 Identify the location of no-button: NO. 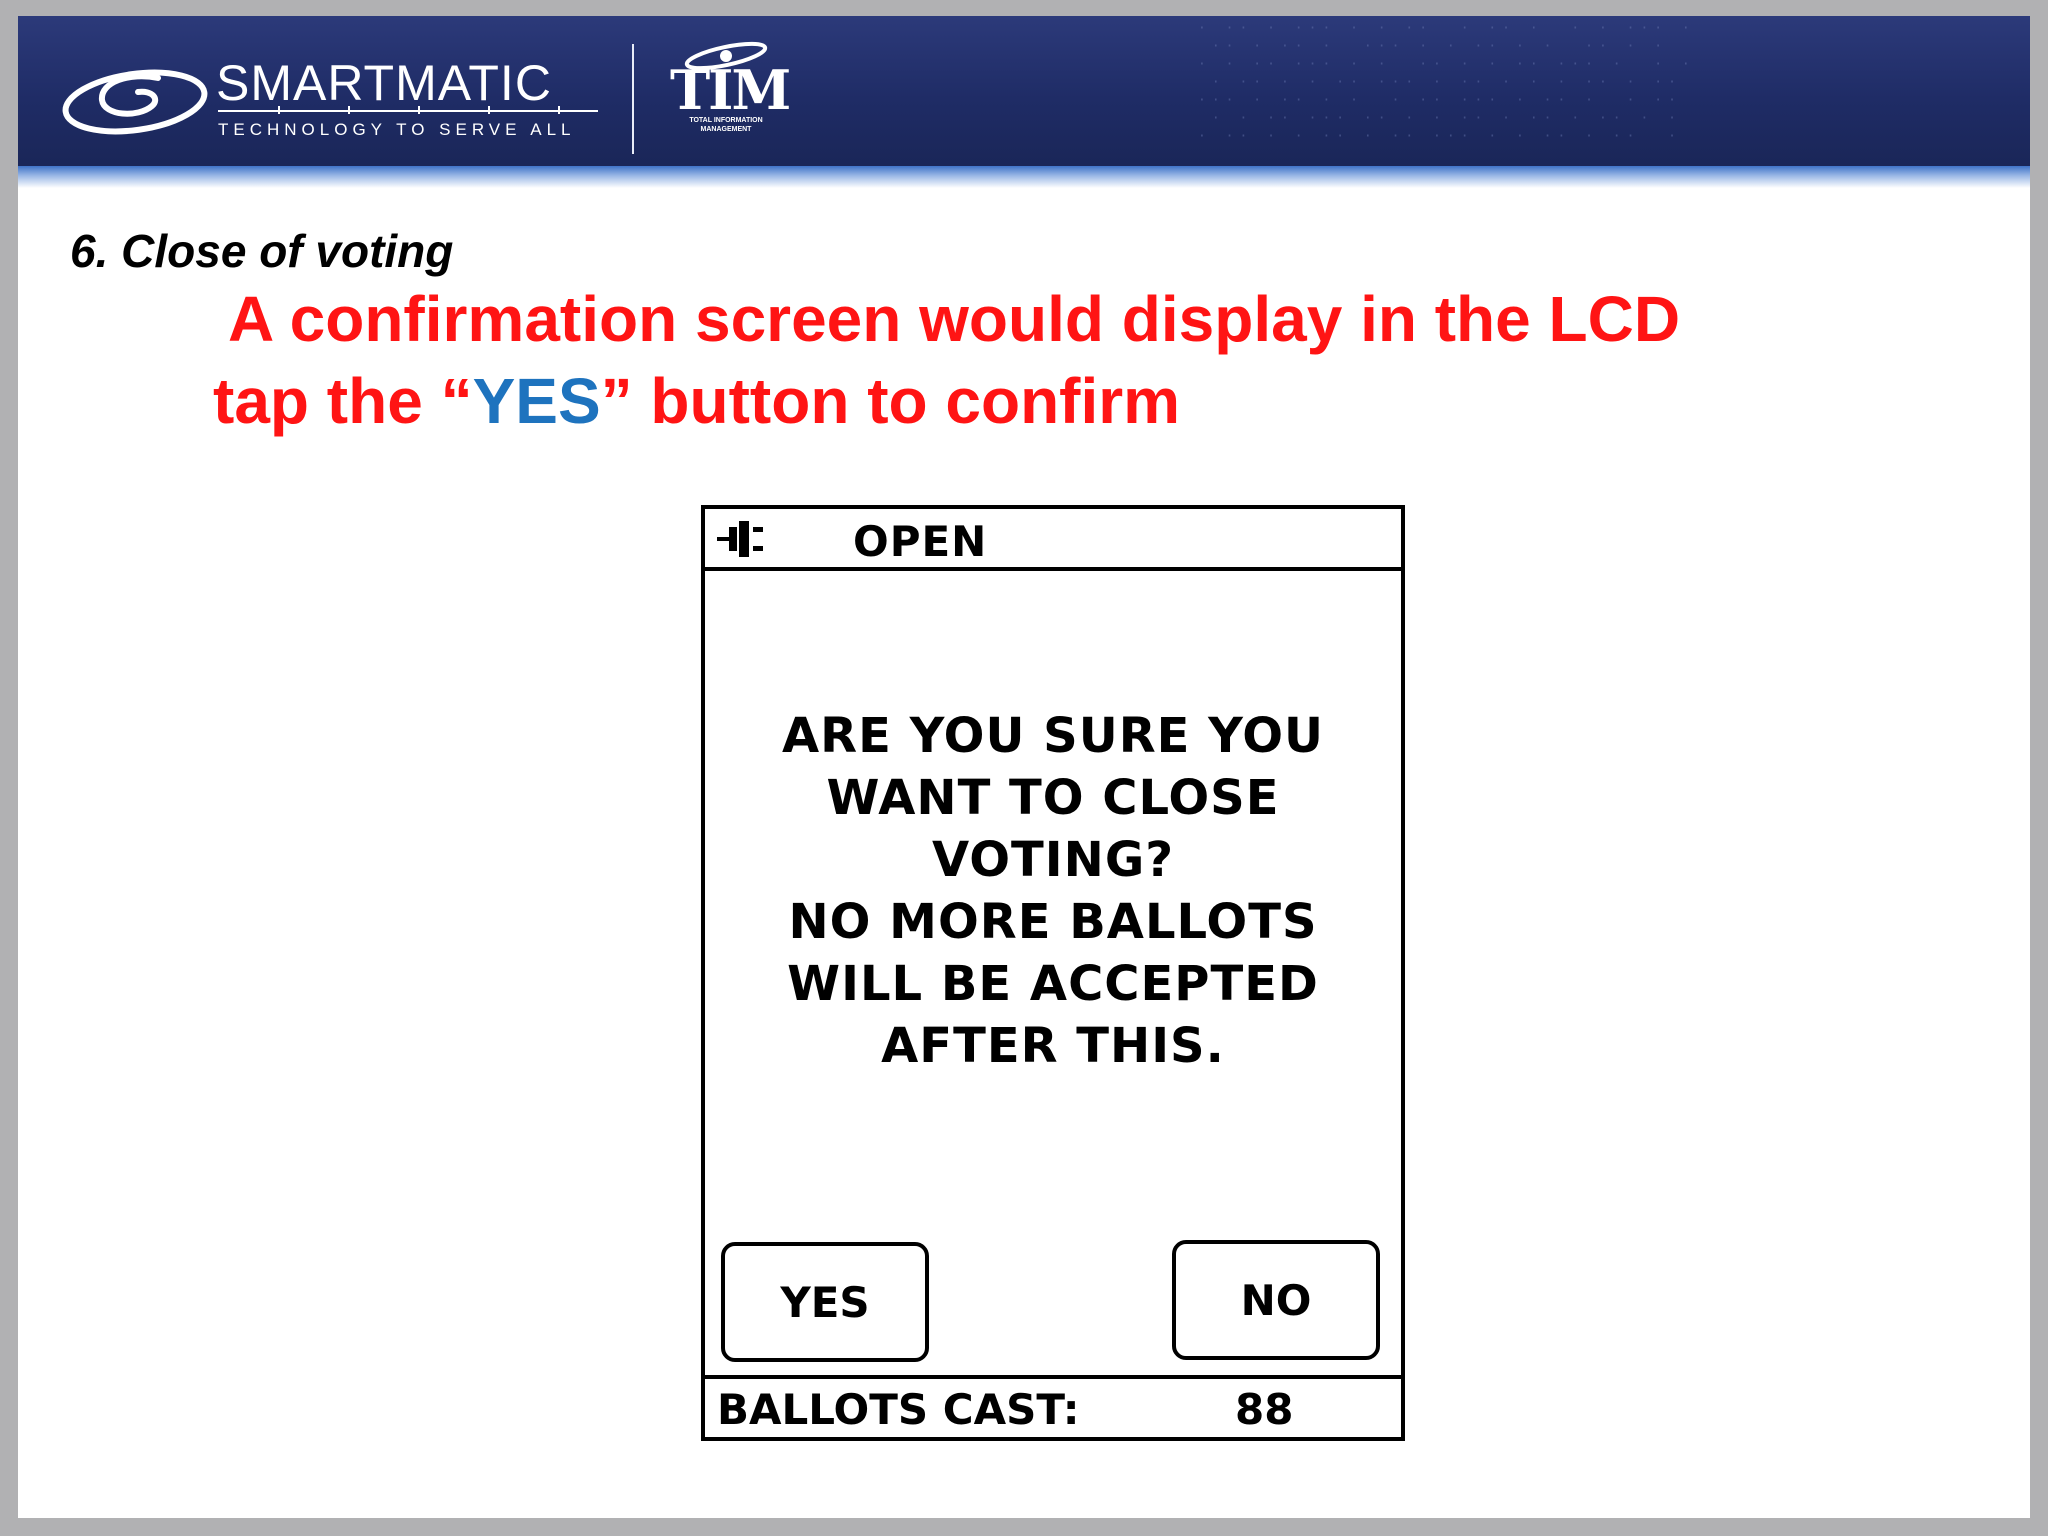
(1276, 1300).